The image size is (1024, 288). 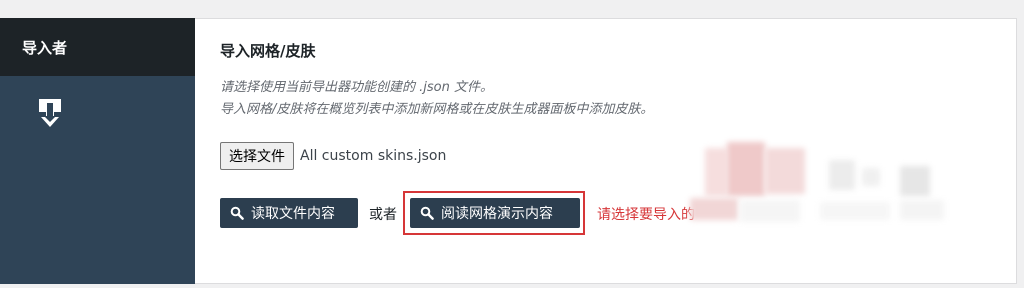 I want to click on section-title: 导入网格/皮肤, so click(x=268, y=51).